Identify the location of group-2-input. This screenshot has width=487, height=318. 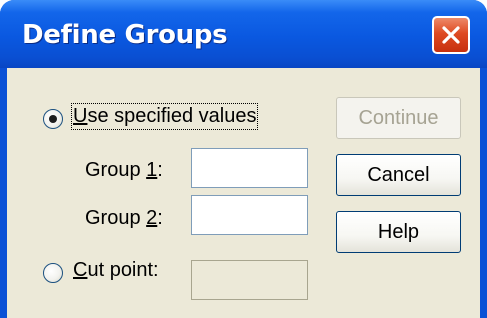
(249, 215).